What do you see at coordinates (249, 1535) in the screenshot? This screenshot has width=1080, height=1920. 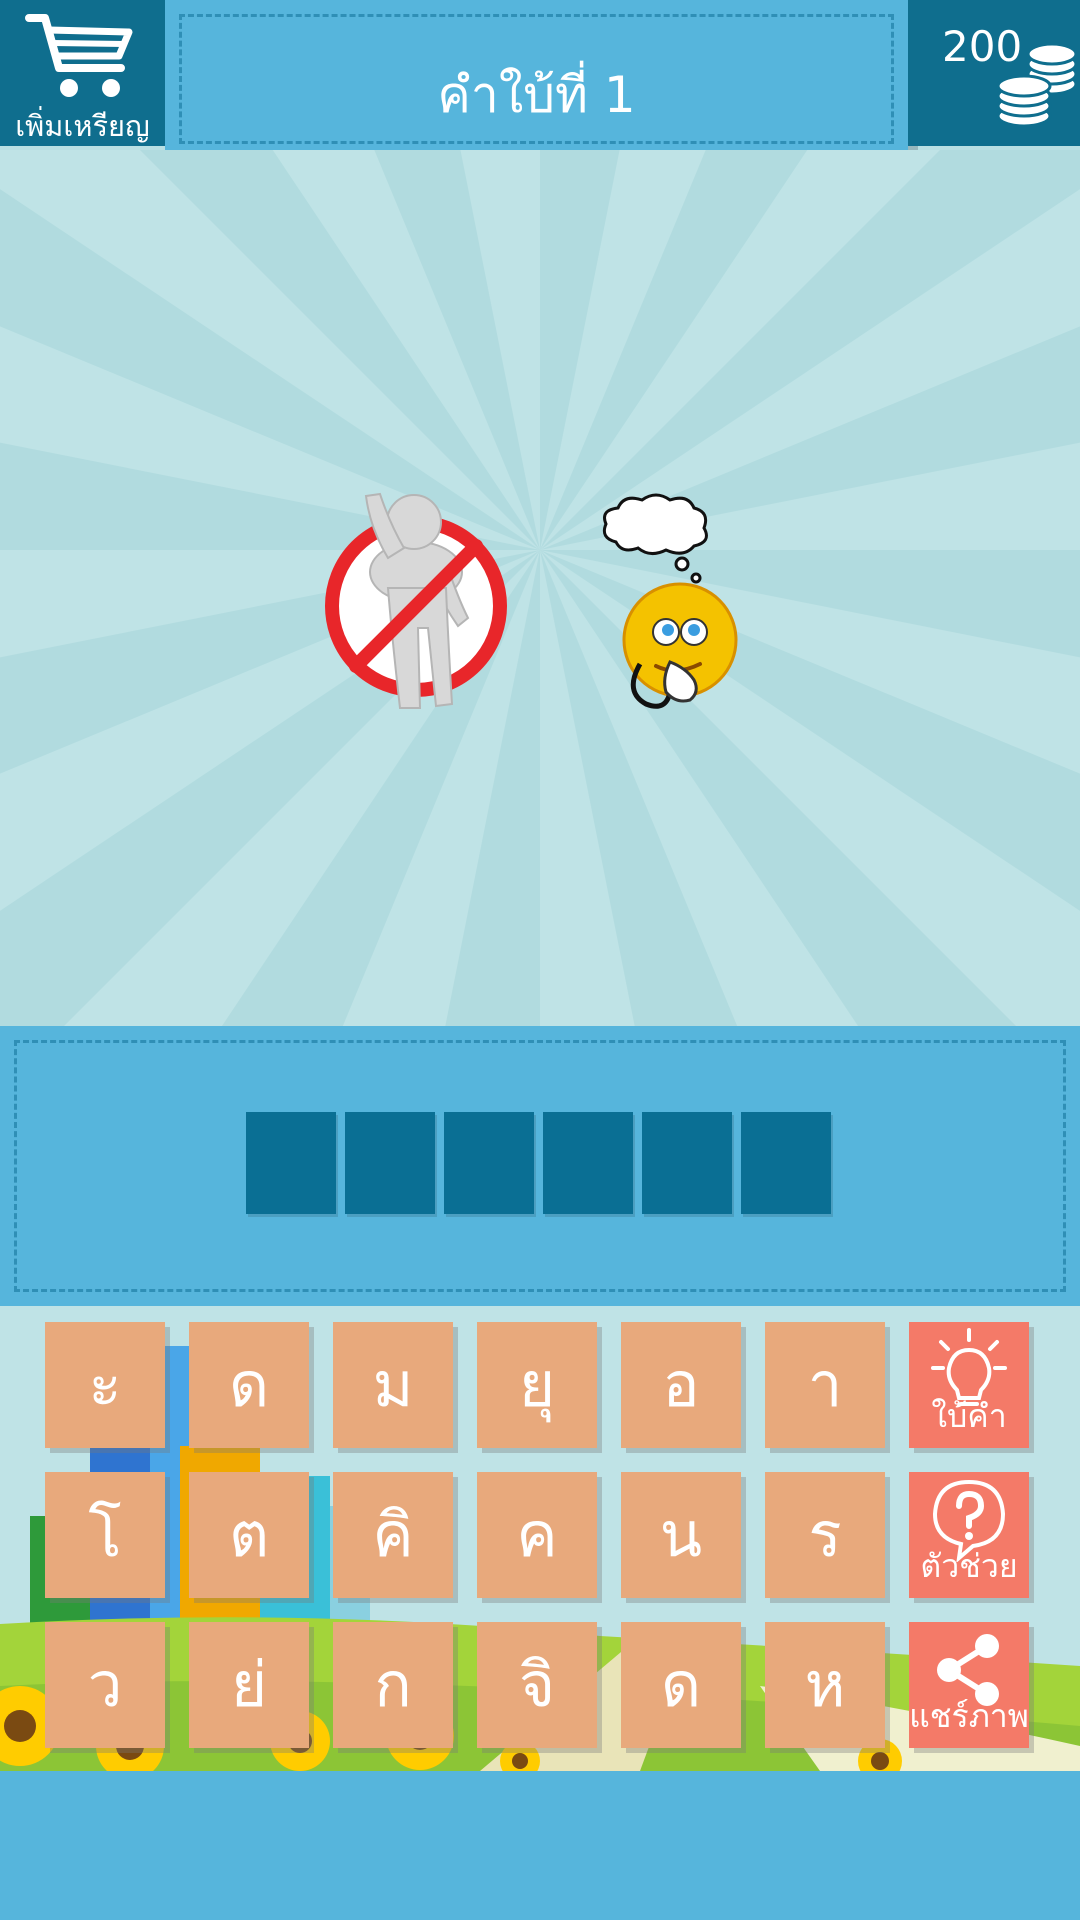 I see `letter-key: ต` at bounding box center [249, 1535].